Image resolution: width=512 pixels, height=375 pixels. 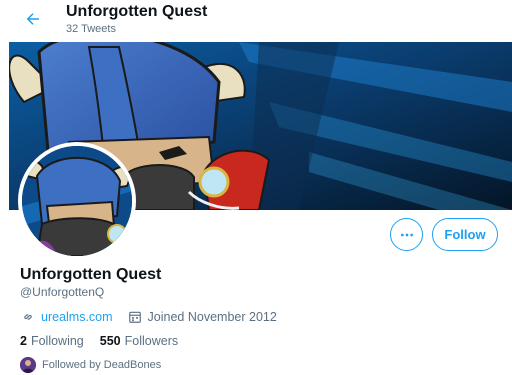 What do you see at coordinates (135, 317) in the screenshot?
I see `calendar-icon` at bounding box center [135, 317].